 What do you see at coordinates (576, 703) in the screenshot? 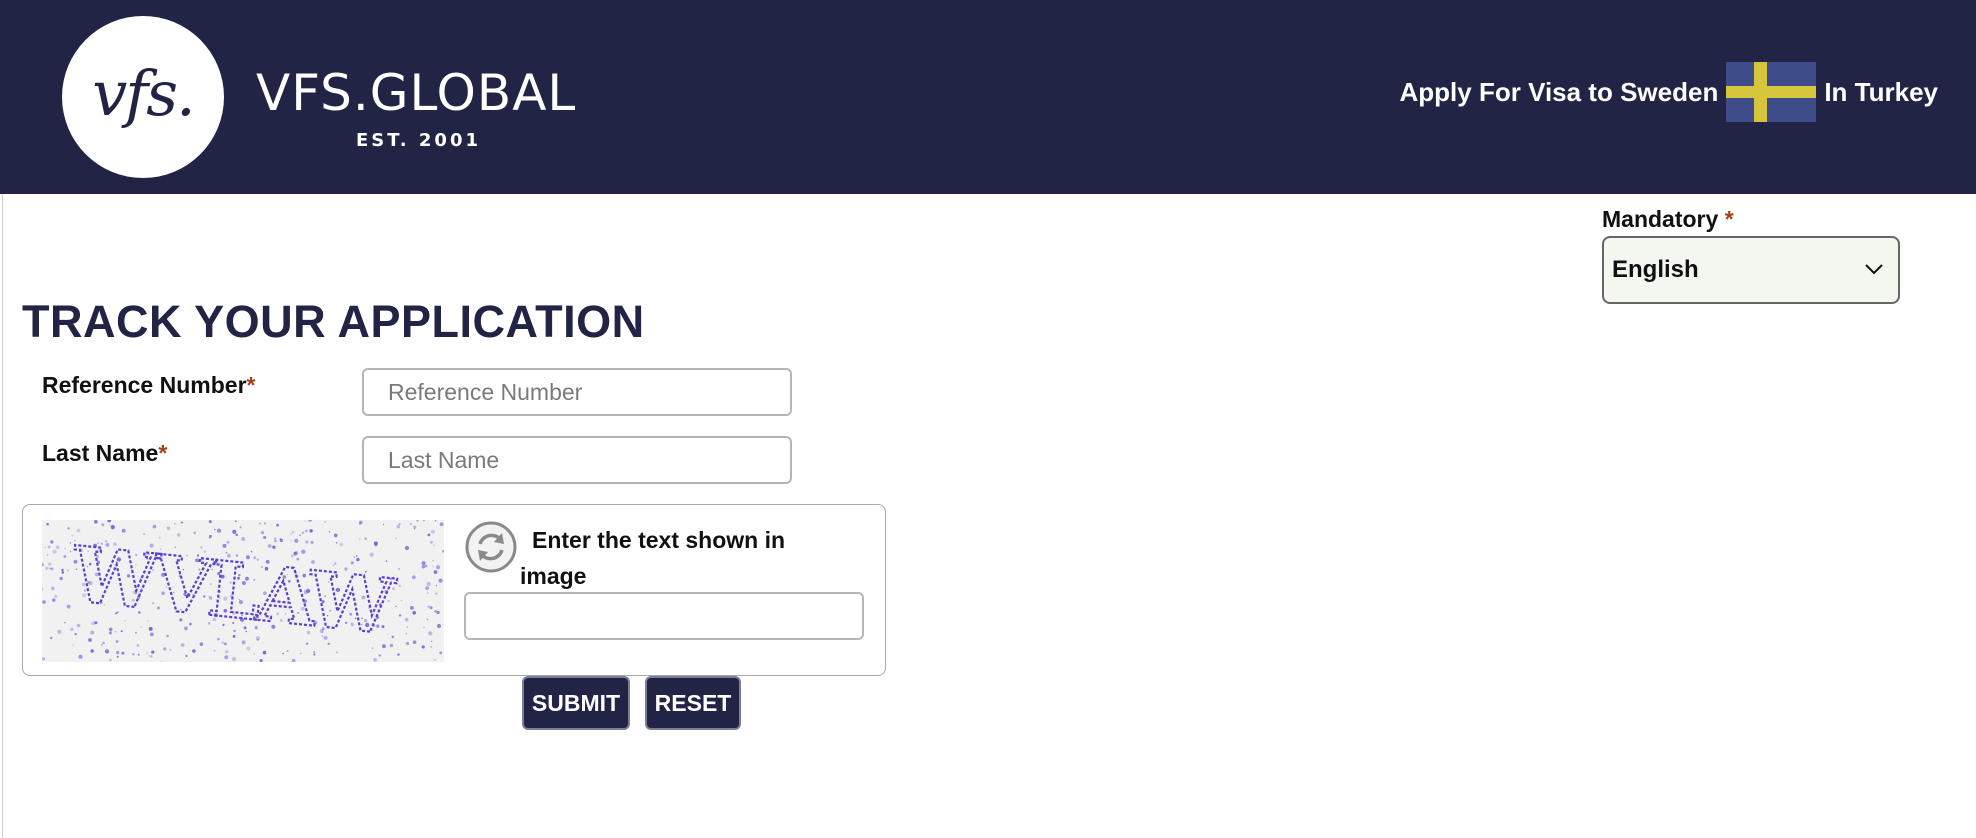
I see `submit-button: SUBMIT` at bounding box center [576, 703].